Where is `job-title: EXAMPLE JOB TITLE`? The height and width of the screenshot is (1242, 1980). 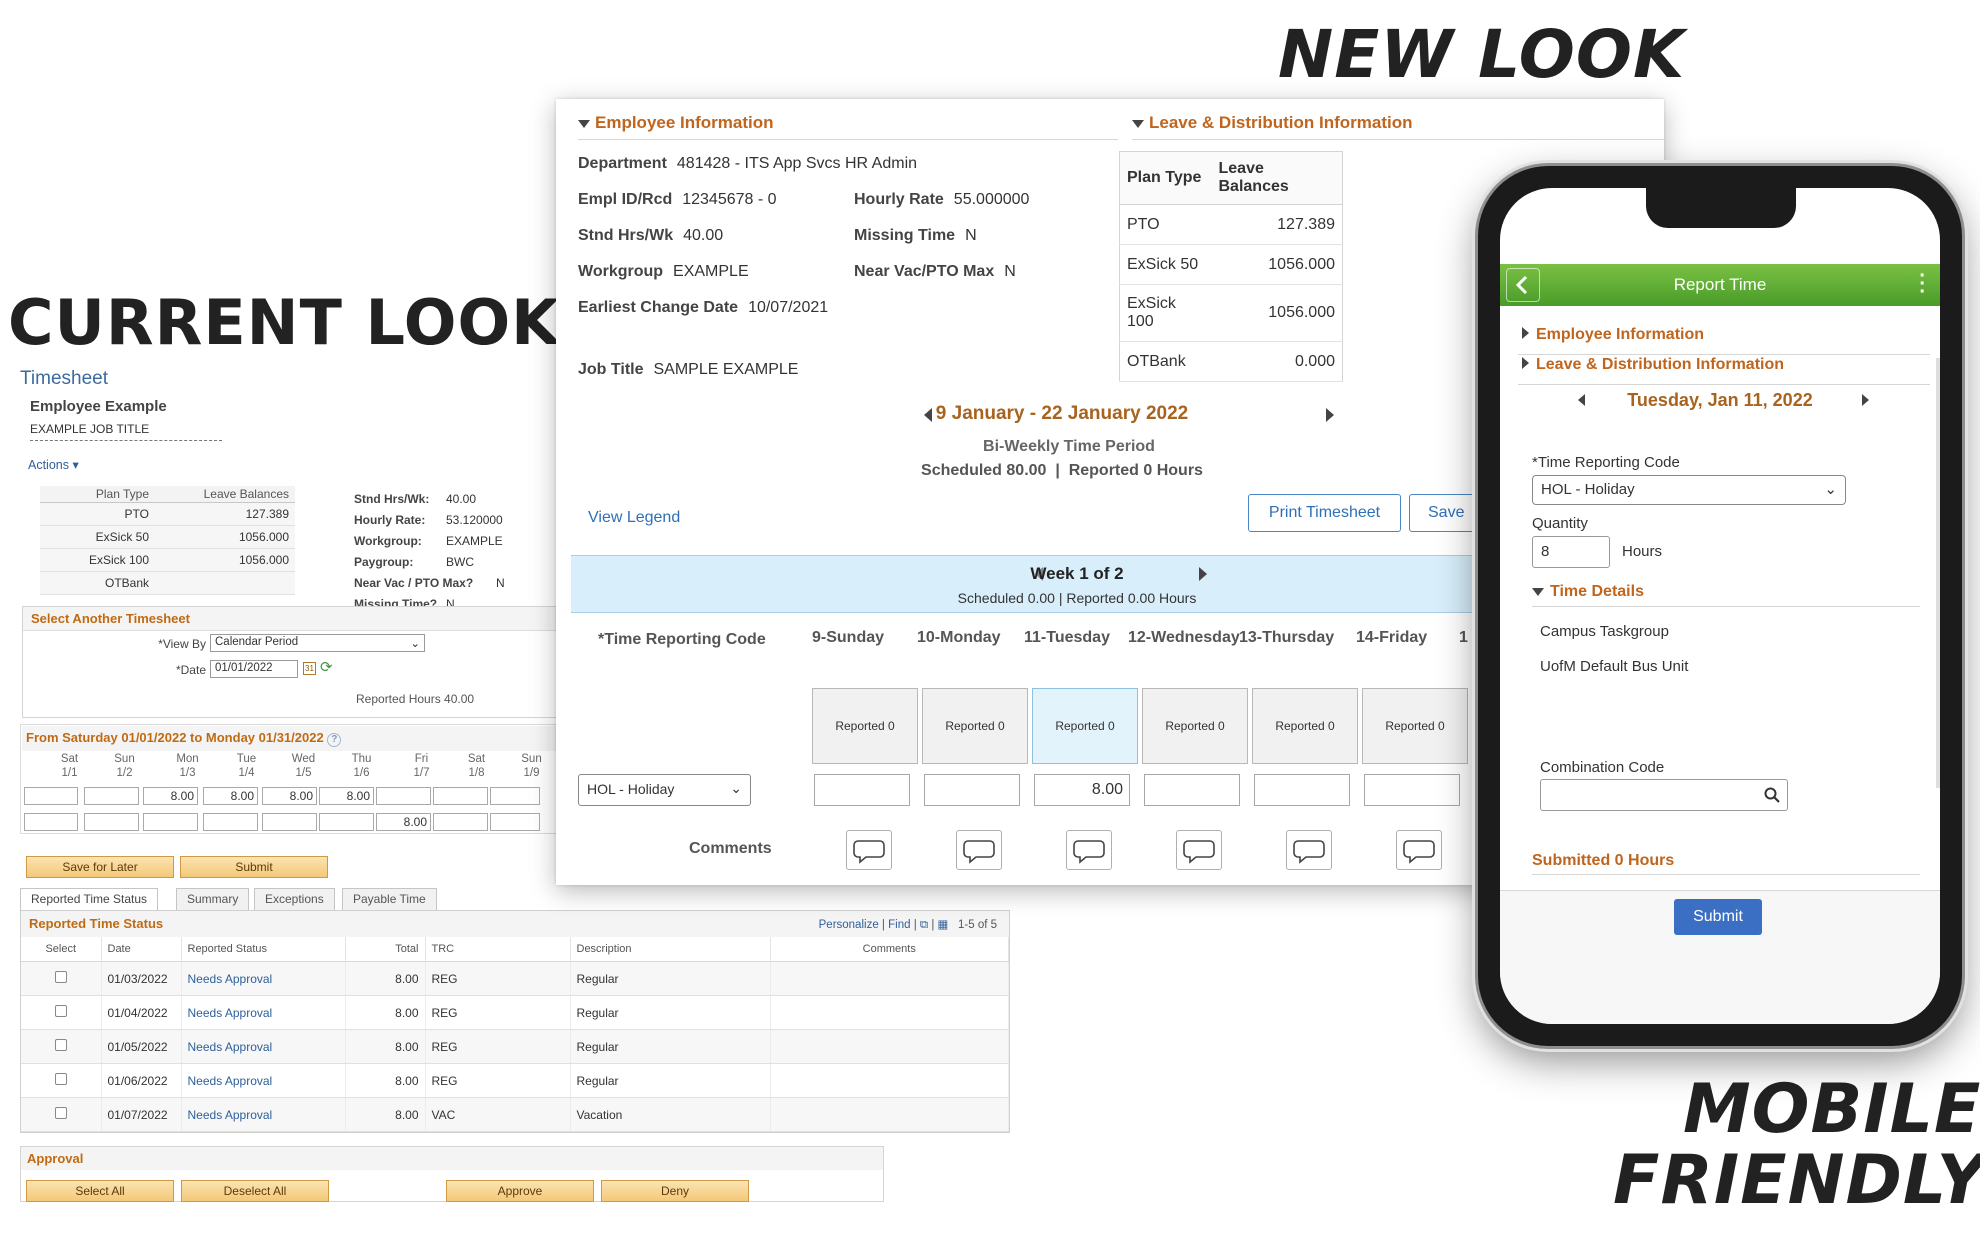
job-title: EXAMPLE JOB TITLE is located at coordinates (126, 431).